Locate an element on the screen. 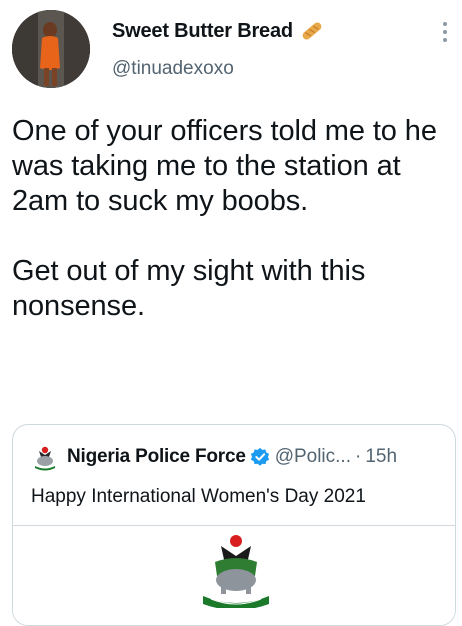  author-handle: @tinuadexoxo is located at coordinates (173, 69).